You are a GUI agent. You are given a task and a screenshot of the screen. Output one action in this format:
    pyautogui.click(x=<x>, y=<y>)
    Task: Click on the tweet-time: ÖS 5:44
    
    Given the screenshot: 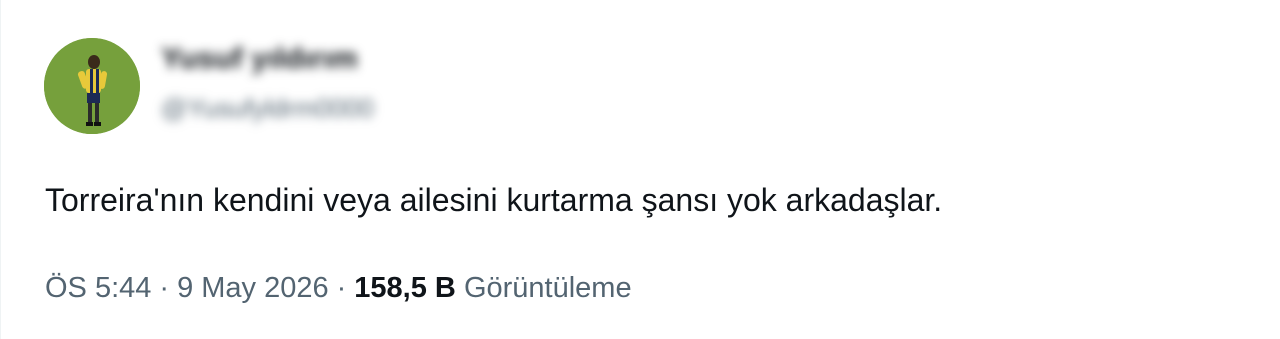 What is the action you would take?
    pyautogui.click(x=98, y=288)
    